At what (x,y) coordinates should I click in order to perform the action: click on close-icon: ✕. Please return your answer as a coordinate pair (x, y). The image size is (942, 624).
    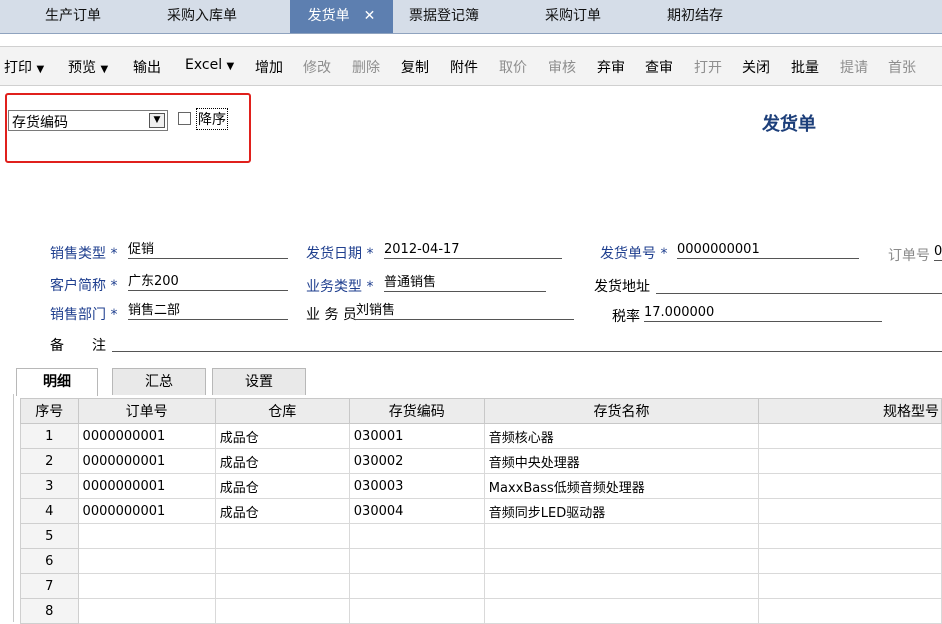
    Looking at the image, I should click on (370, 16).